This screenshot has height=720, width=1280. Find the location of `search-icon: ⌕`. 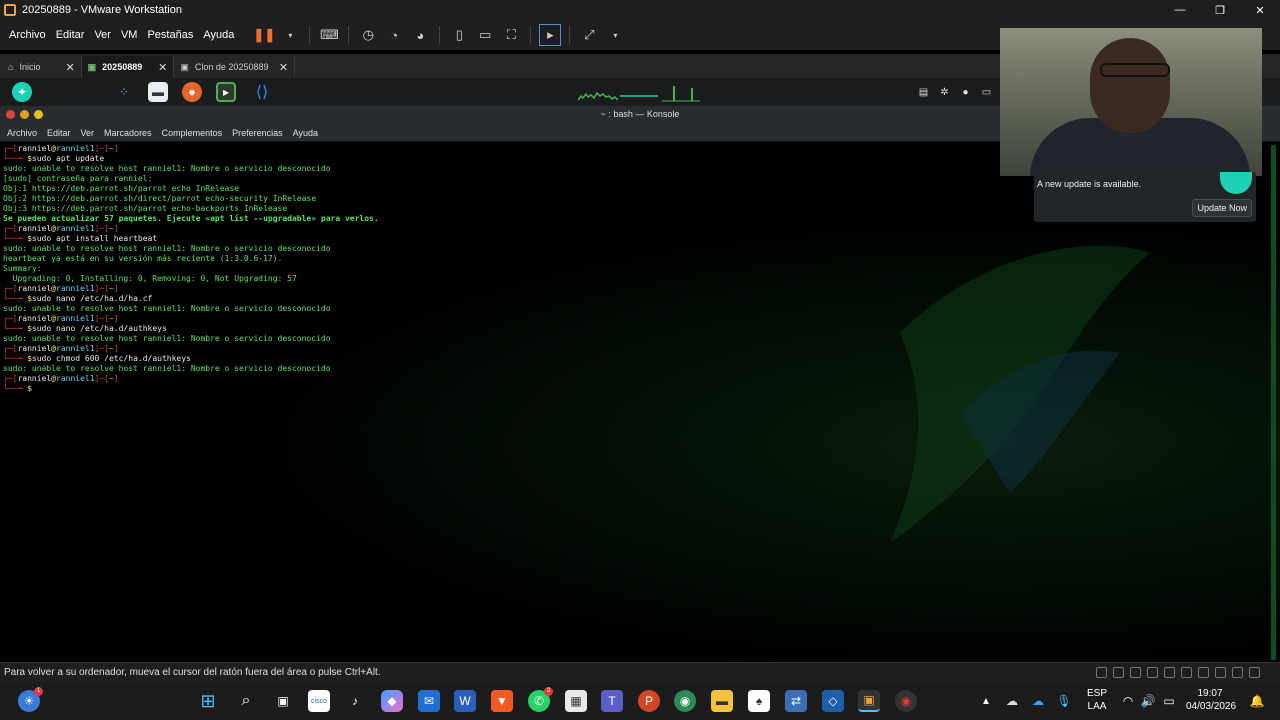

search-icon: ⌕ is located at coordinates (246, 701).